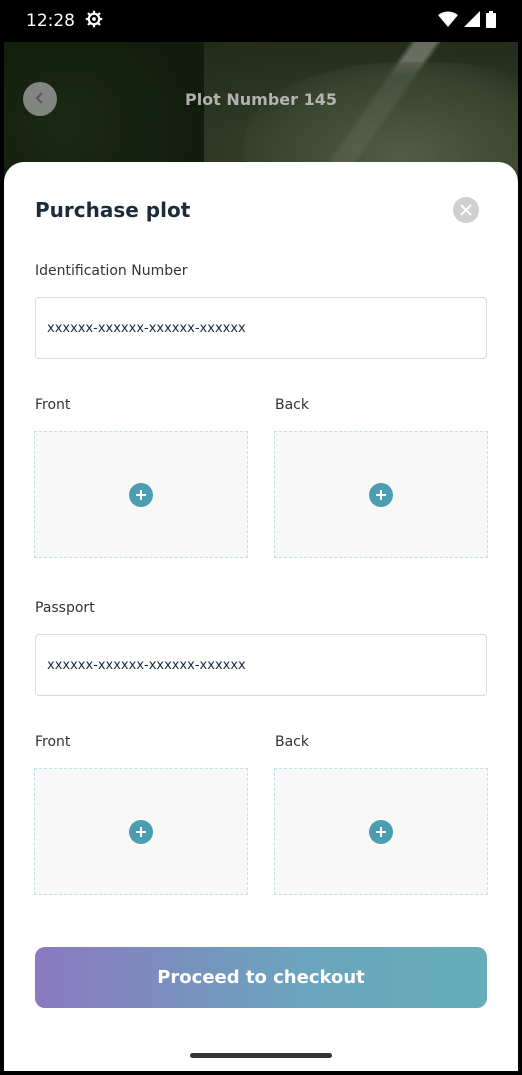  What do you see at coordinates (53, 742) in the screenshot?
I see `passport-front-label: Front` at bounding box center [53, 742].